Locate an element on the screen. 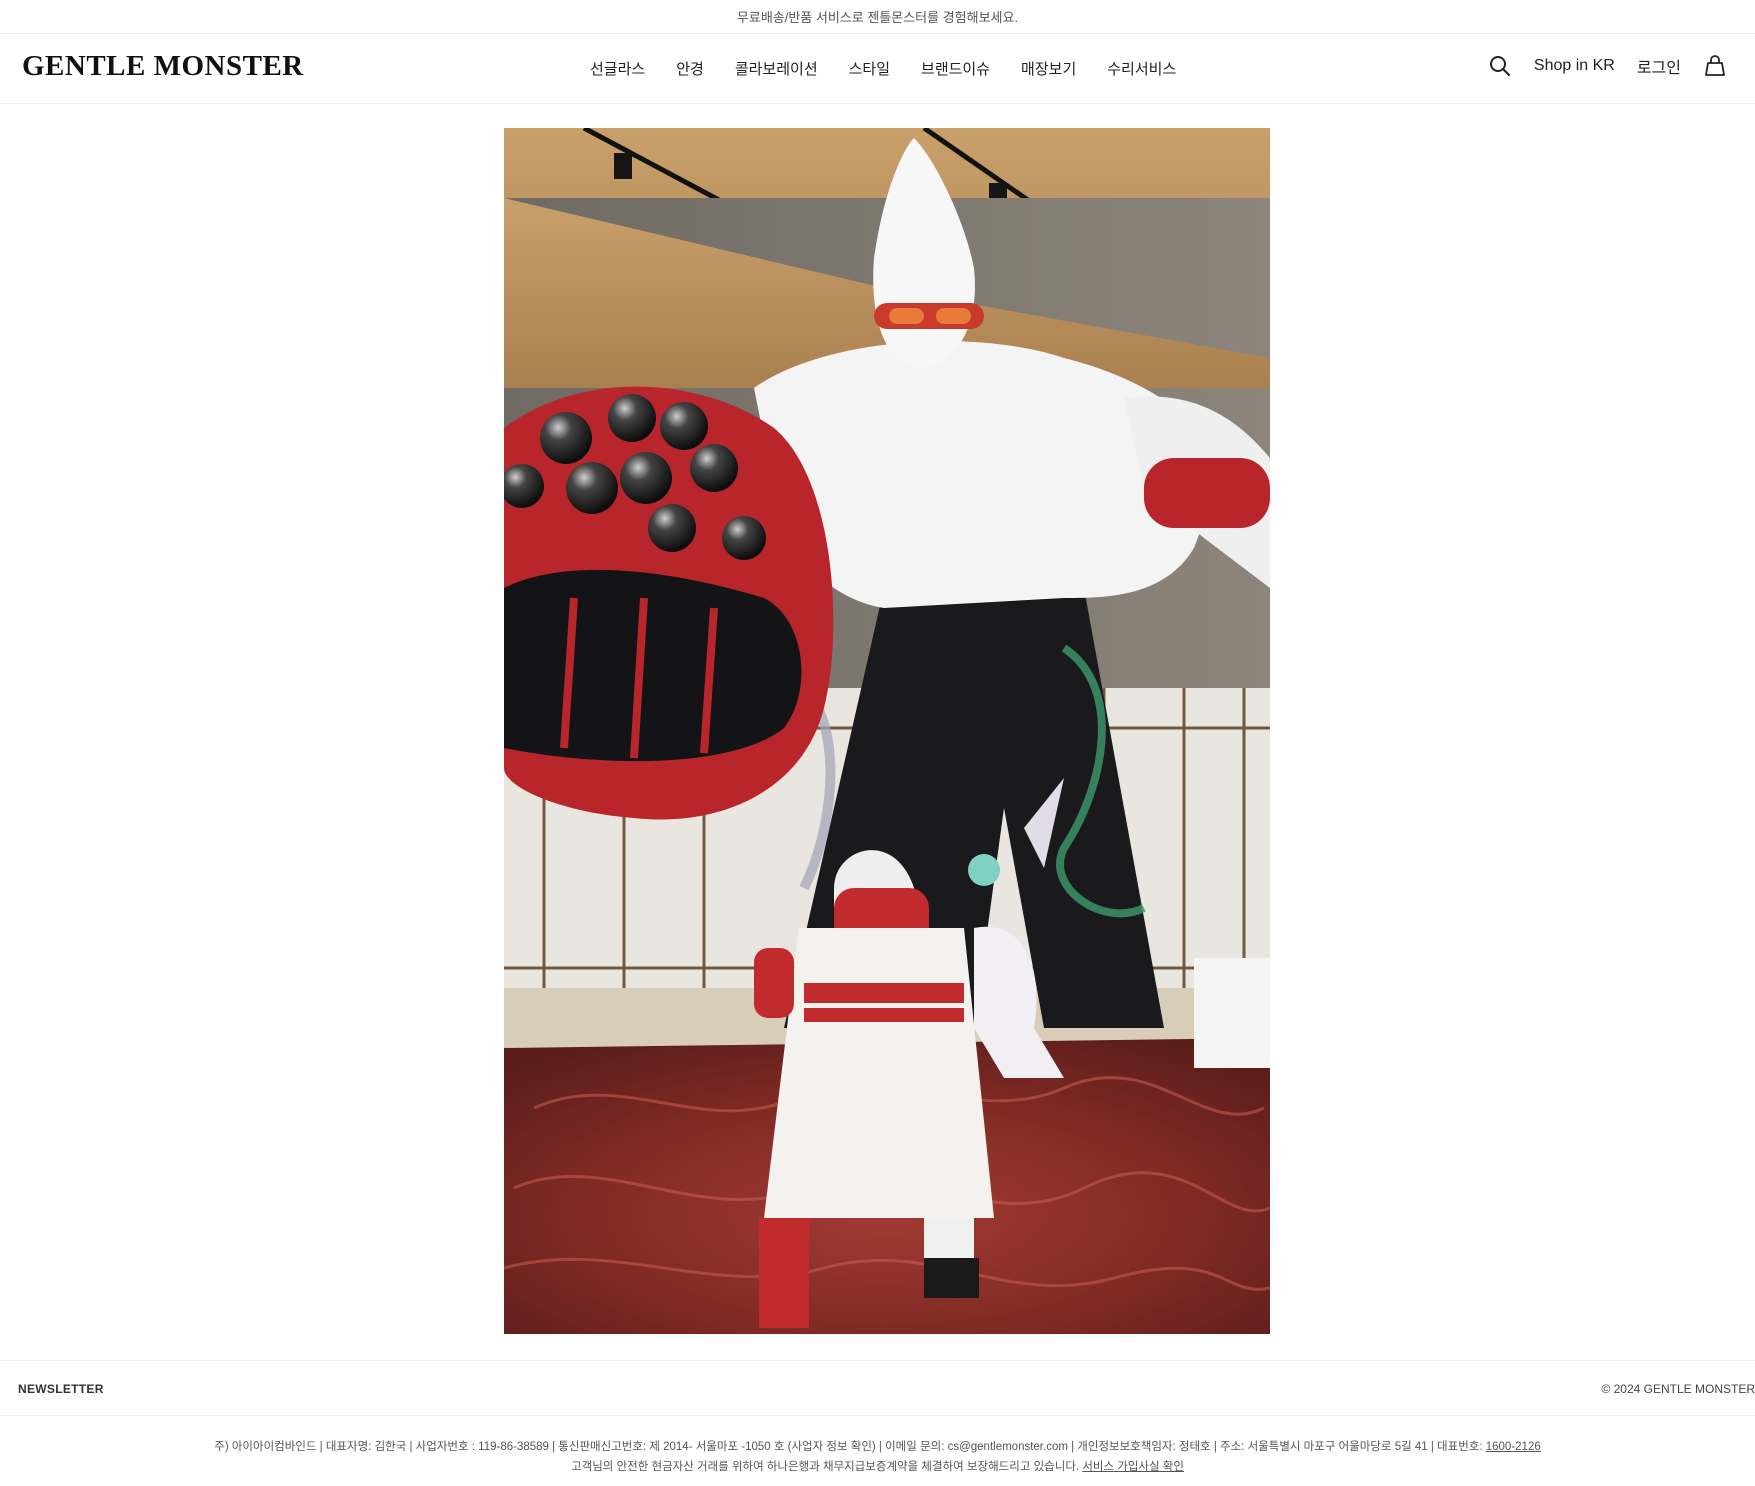  nav-item-brand-issue: 브랜드이슈 is located at coordinates (955, 68).